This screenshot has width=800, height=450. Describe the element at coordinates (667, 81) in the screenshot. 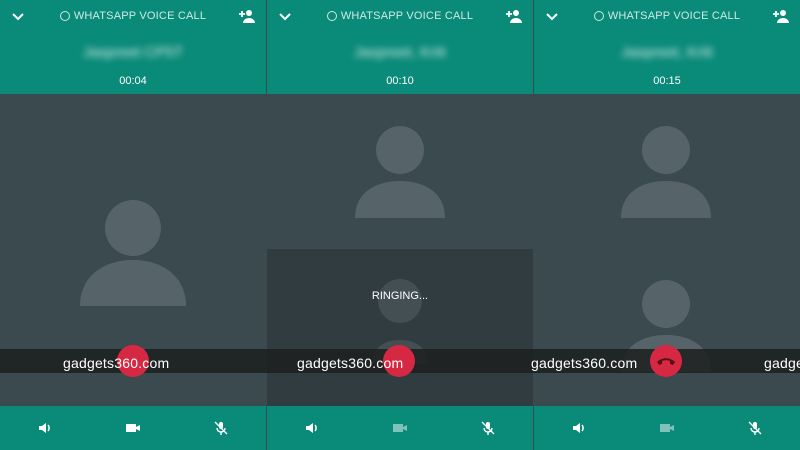

I see `call-timer: 00:15` at that location.